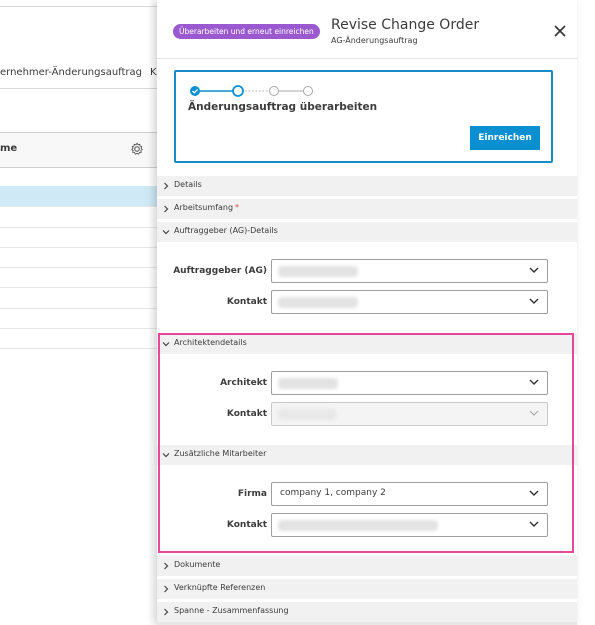 This screenshot has height=625, width=595. I want to click on section-label: Dokumente, so click(197, 564).